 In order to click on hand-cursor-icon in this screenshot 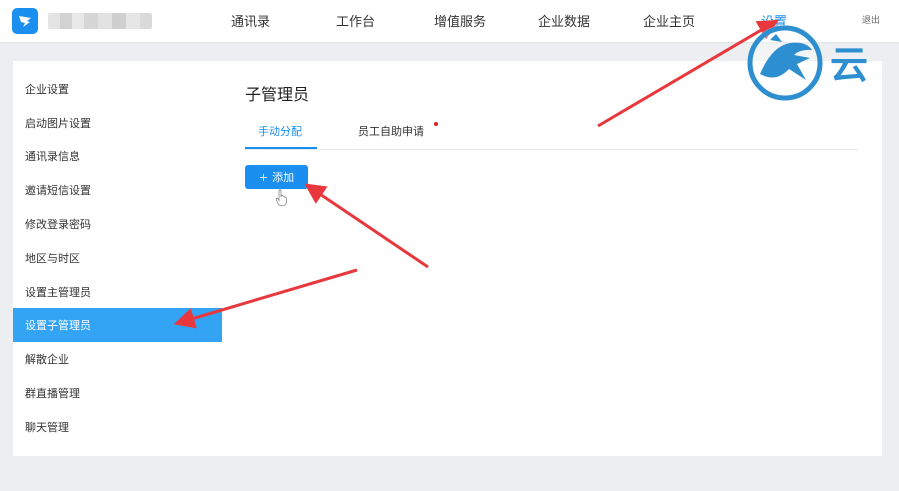, I will do `click(281, 197)`.